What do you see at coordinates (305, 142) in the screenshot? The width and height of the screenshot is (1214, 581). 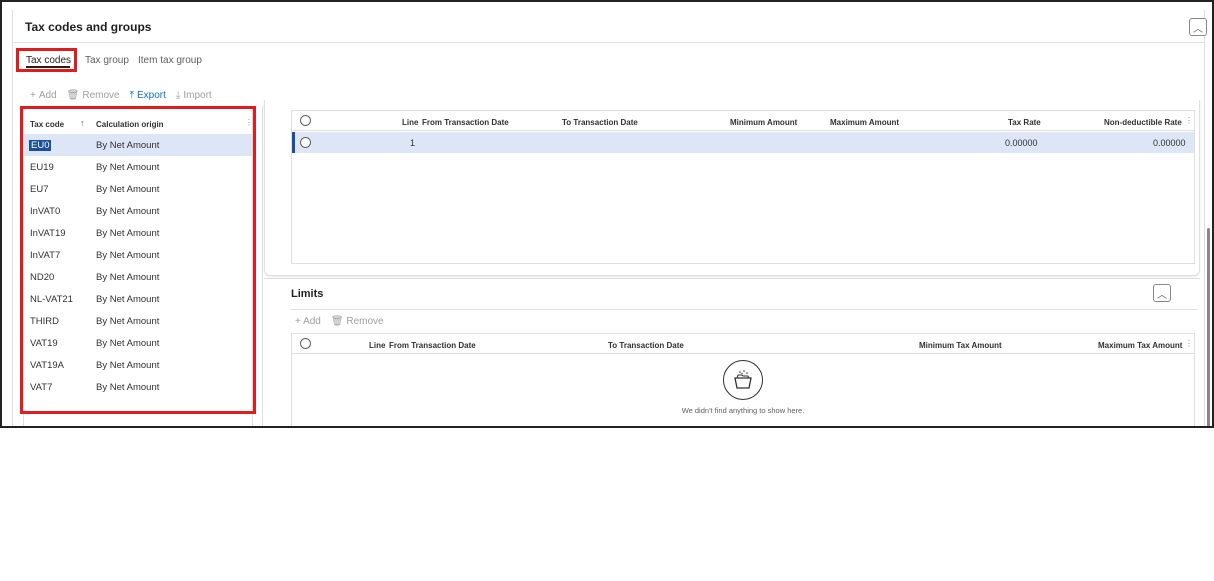 I see `row-select-radio` at bounding box center [305, 142].